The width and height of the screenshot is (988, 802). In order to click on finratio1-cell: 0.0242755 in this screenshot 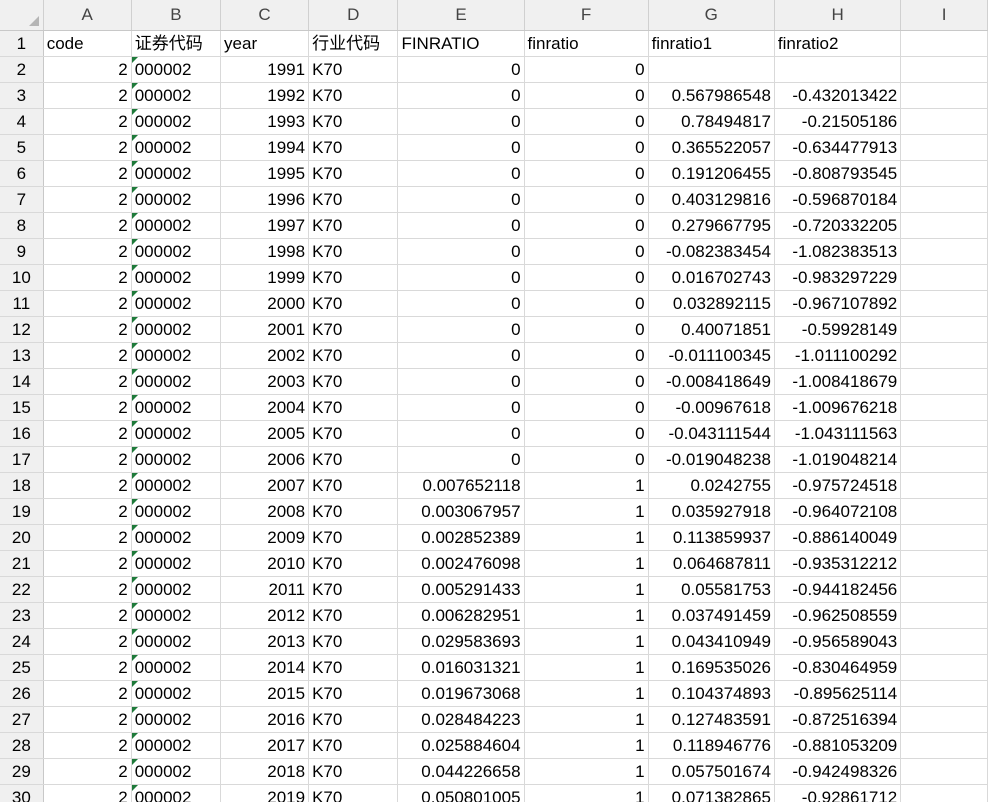, I will do `click(711, 485)`.